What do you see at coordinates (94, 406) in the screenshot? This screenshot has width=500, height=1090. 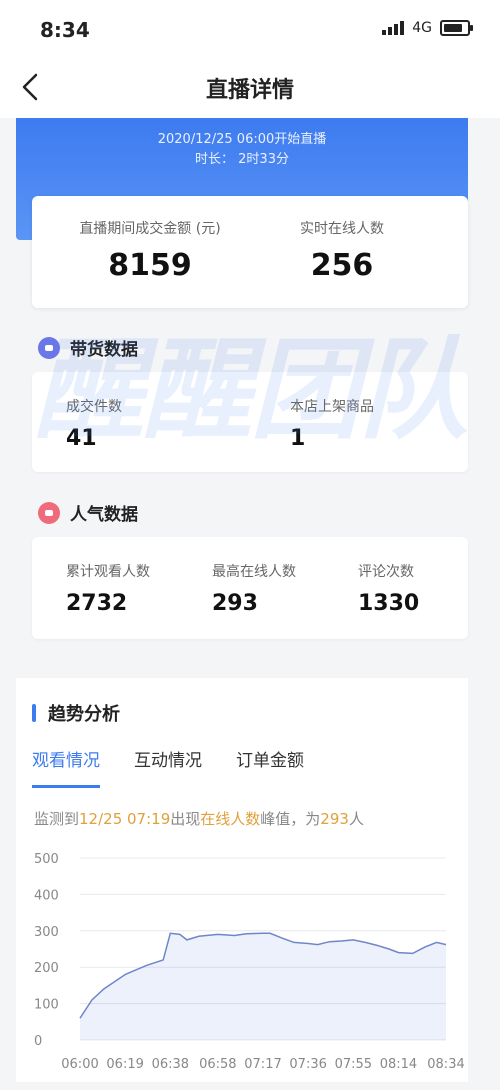 I see `orders-label: 成交件数` at bounding box center [94, 406].